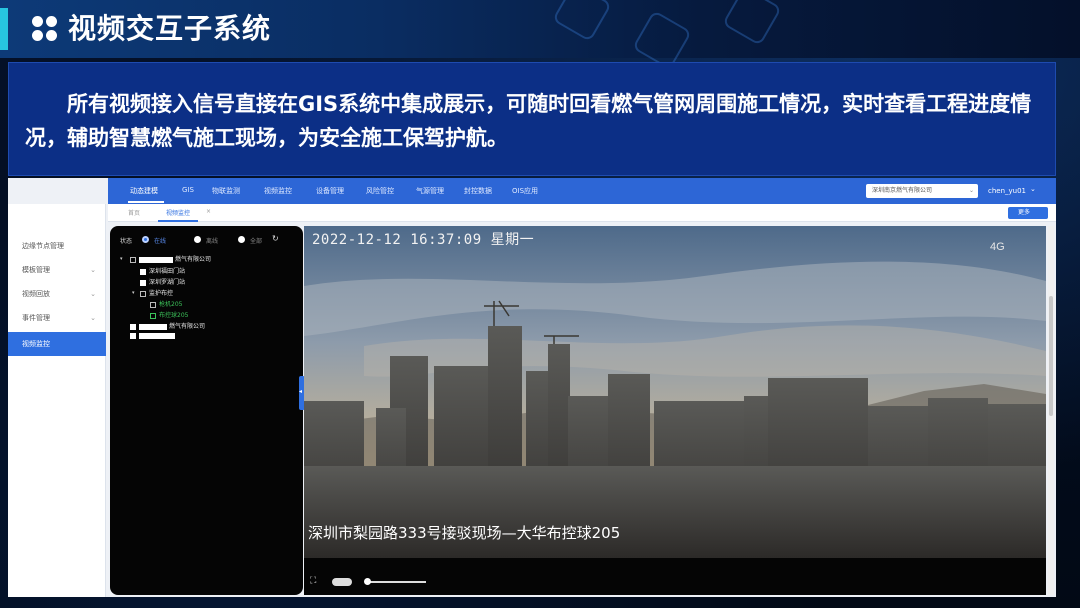  Describe the element at coordinates (162, 270) in the screenshot. I see `tree-node-station: 深圳福田门站` at that location.